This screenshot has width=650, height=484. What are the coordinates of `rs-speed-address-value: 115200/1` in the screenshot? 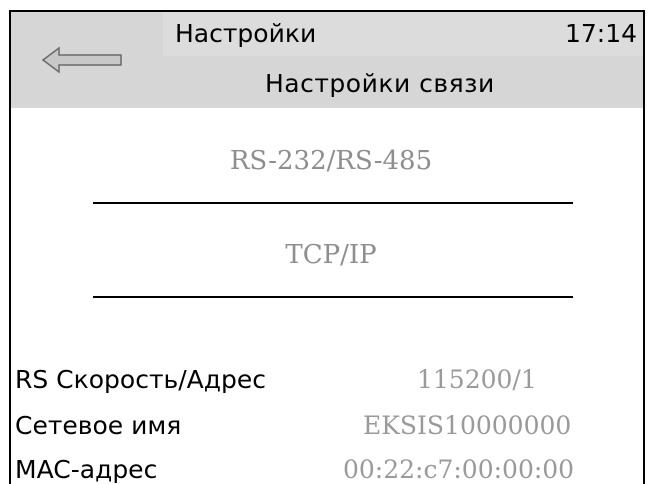 It's located at (477, 379).